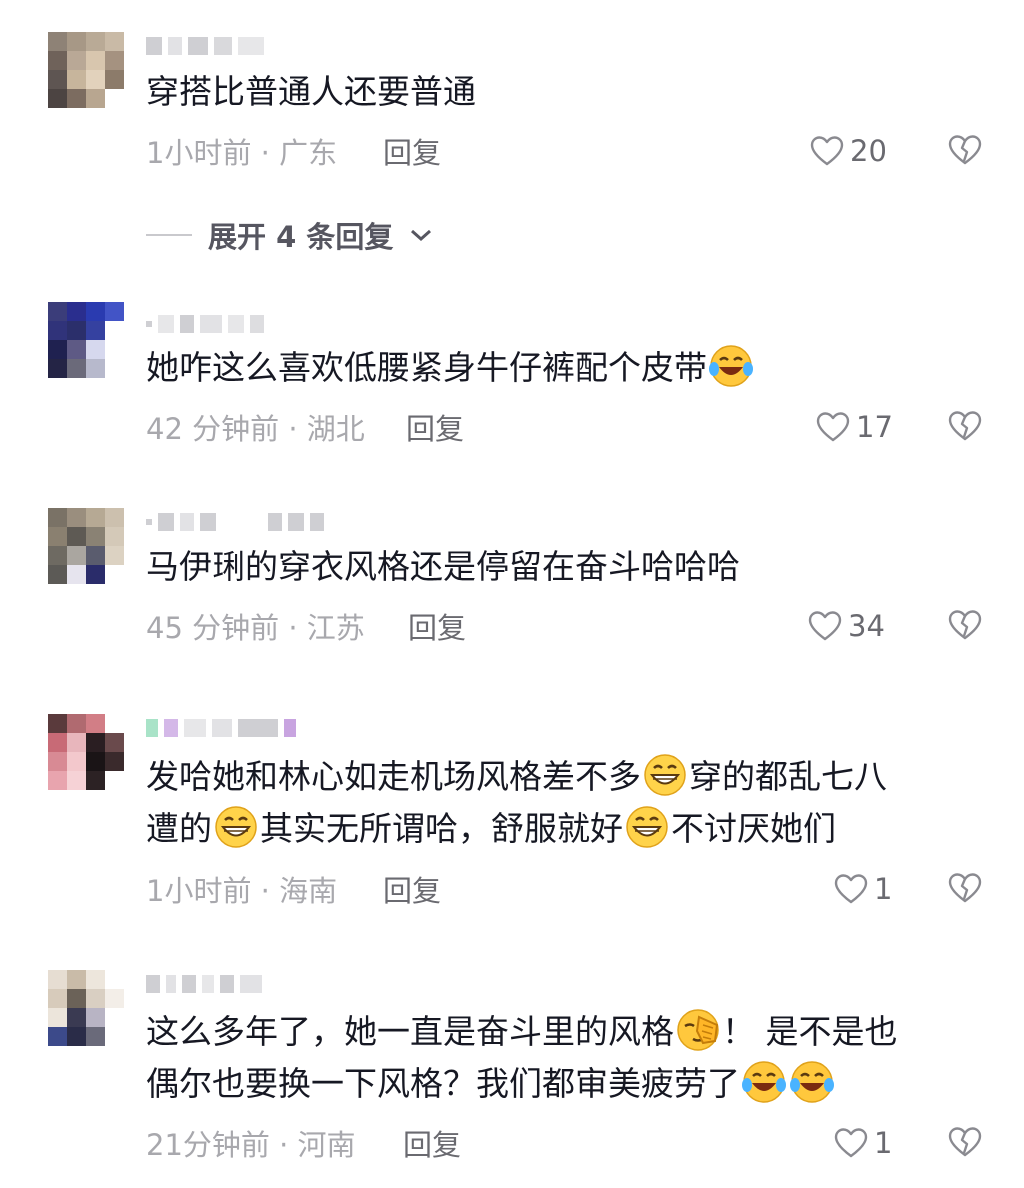 This screenshot has width=1024, height=1188. What do you see at coordinates (698, 1030) in the screenshot?
I see `facepalm-emoji` at bounding box center [698, 1030].